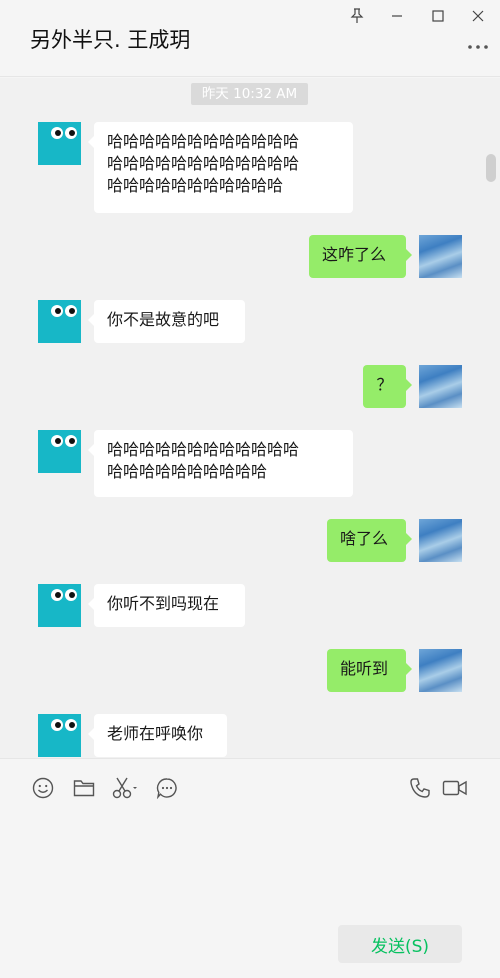 The height and width of the screenshot is (978, 500). What do you see at coordinates (420, 788) in the screenshot?
I see `phone-icon` at bounding box center [420, 788].